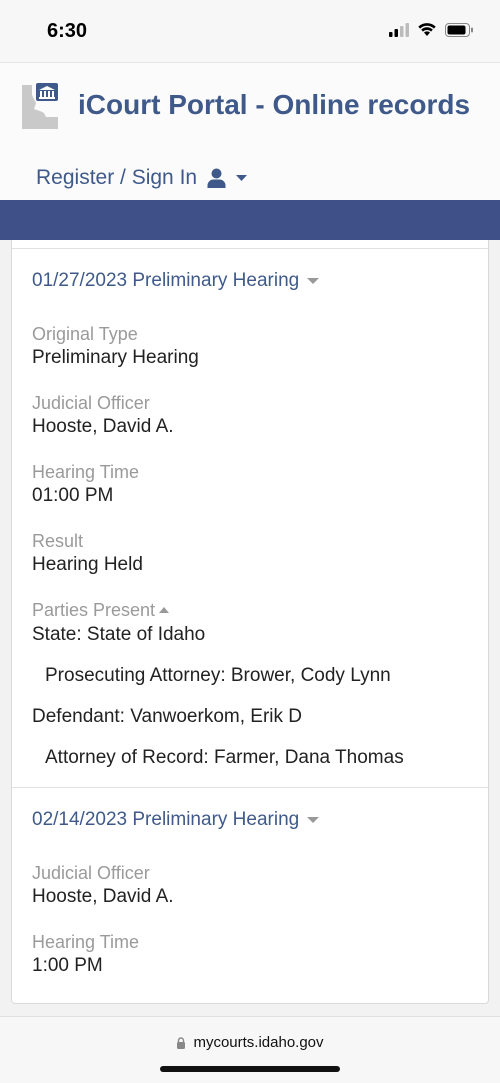  I want to click on party-entry: Defendant: Vanwoerkom, Erik D, so click(167, 716).